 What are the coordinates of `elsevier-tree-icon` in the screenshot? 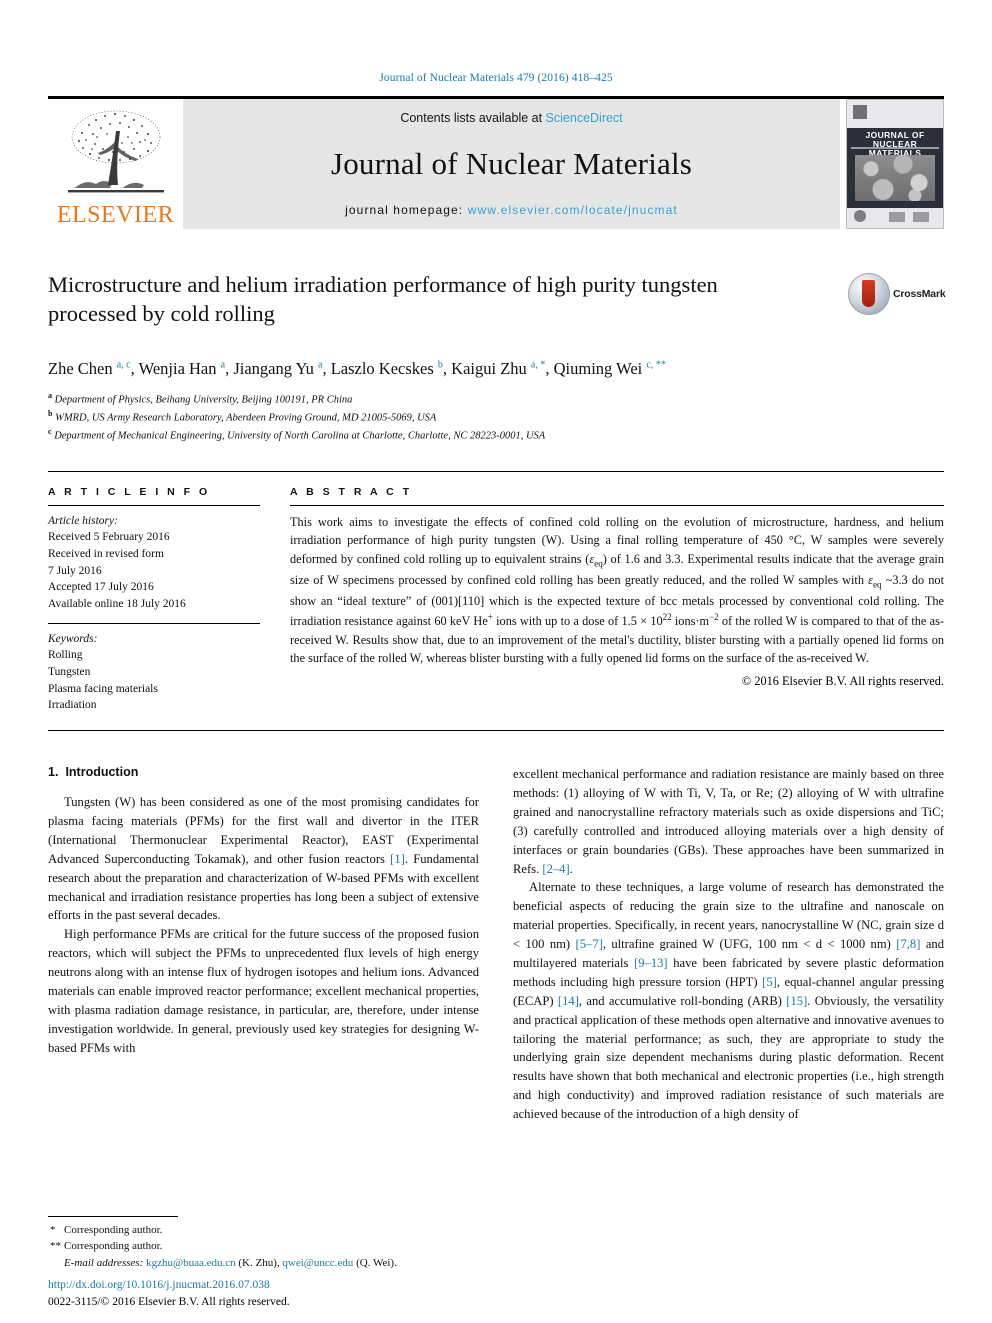 It's located at (116, 155).